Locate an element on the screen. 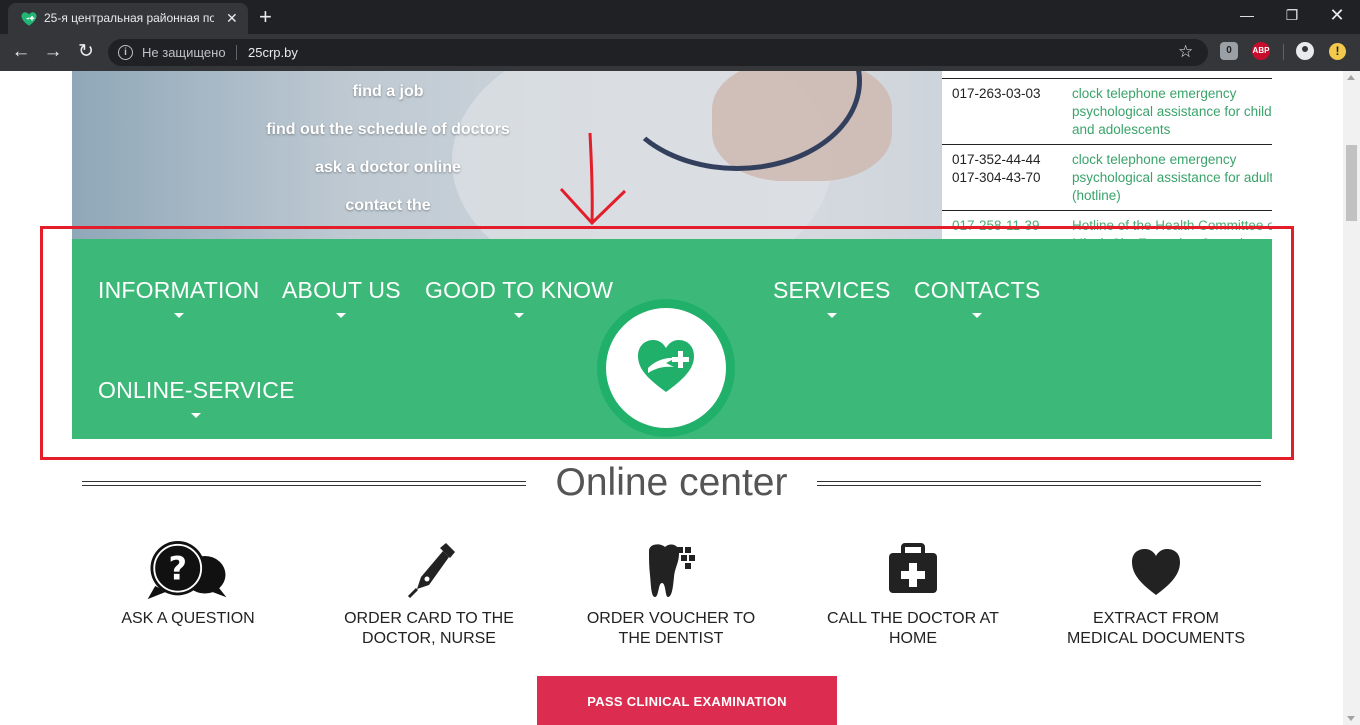 The height and width of the screenshot is (725, 1360). hotline-number: 017-258-11-39 is located at coordinates (996, 225).